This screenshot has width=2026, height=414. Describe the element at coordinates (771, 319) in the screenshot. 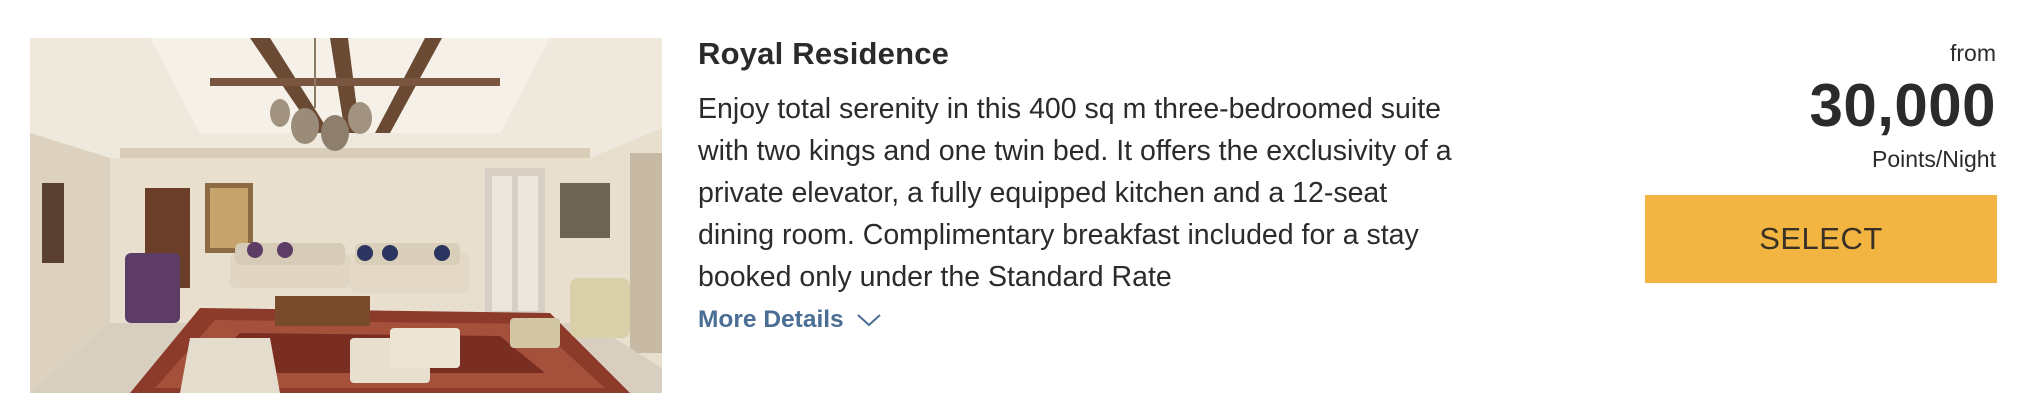

I see `more-details-label: More Details` at that location.